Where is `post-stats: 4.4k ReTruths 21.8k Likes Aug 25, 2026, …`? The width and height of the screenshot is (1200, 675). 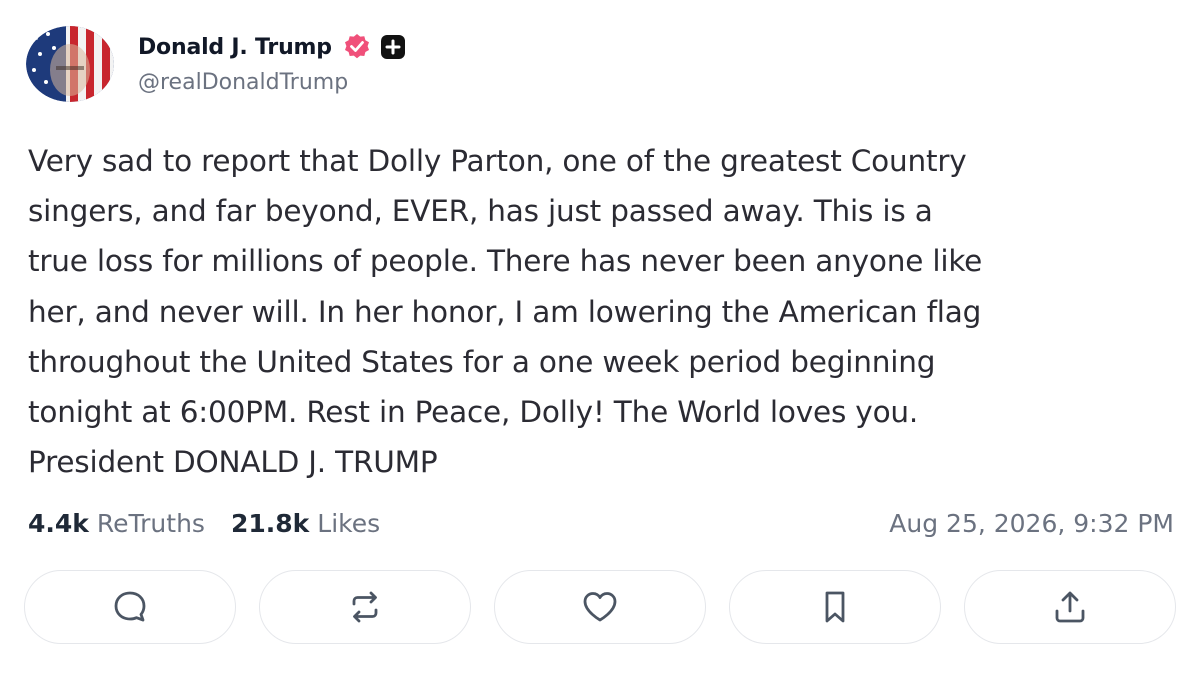 post-stats: 4.4k ReTruths 21.8k Likes Aug 25, 2026, … is located at coordinates (601, 523).